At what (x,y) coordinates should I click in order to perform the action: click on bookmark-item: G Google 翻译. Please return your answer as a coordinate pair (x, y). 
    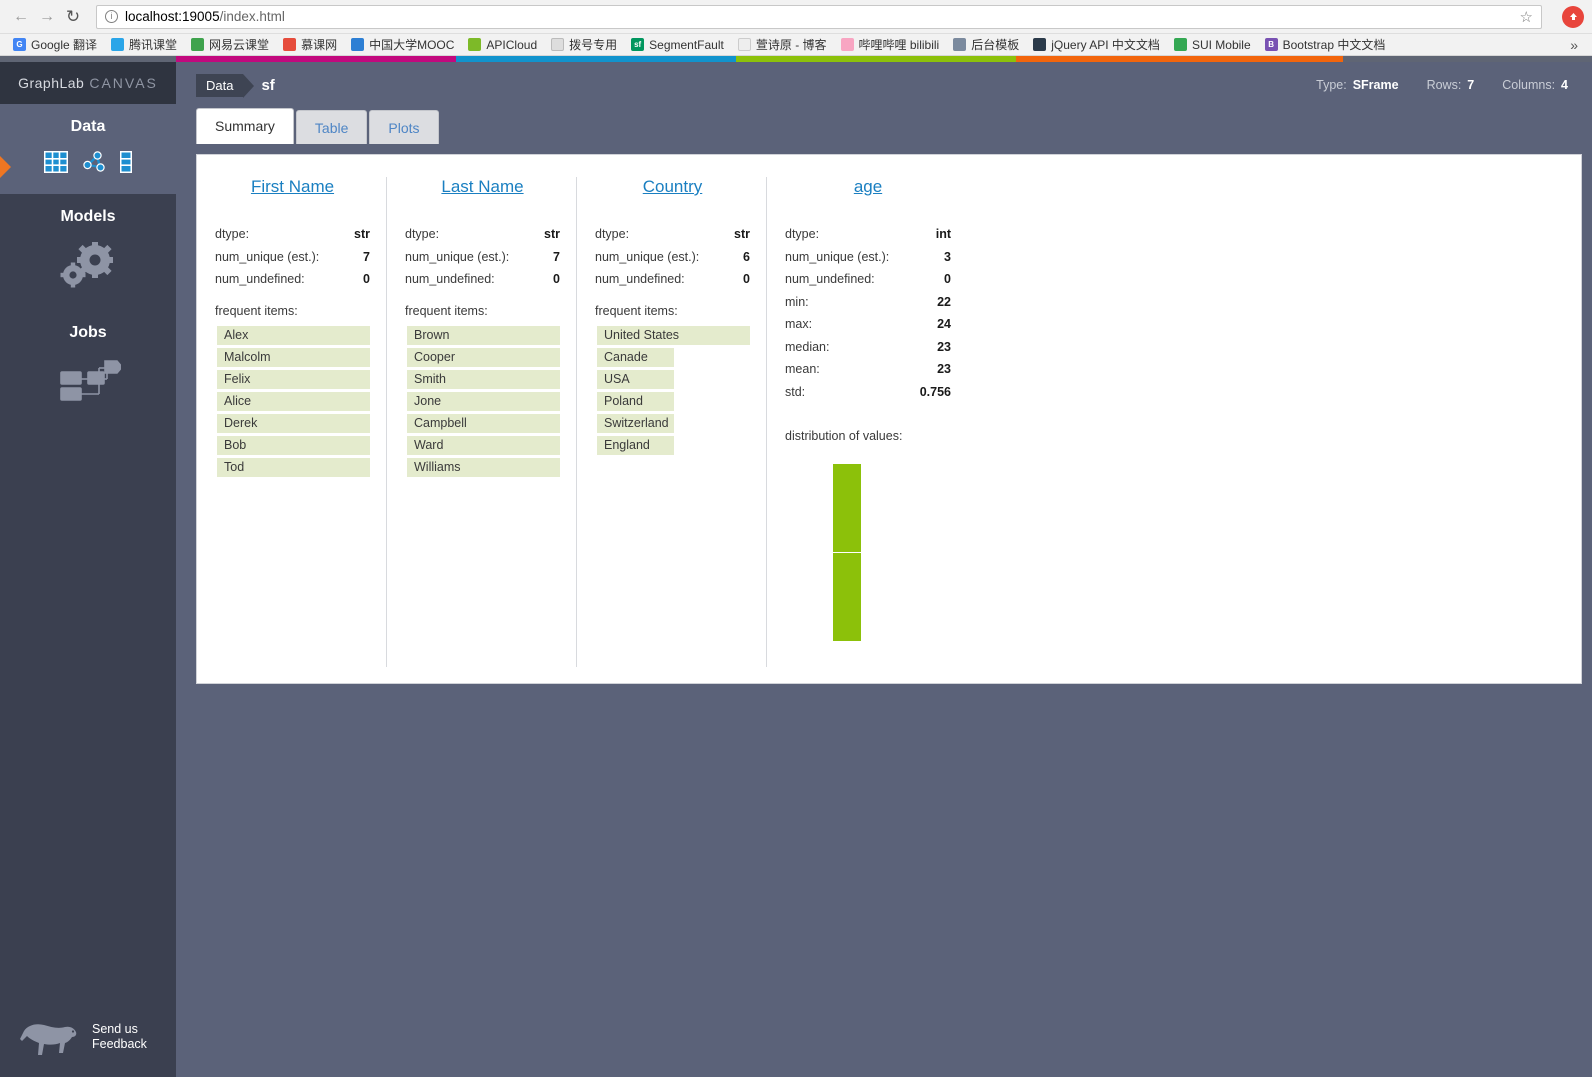
    Looking at the image, I should click on (55, 44).